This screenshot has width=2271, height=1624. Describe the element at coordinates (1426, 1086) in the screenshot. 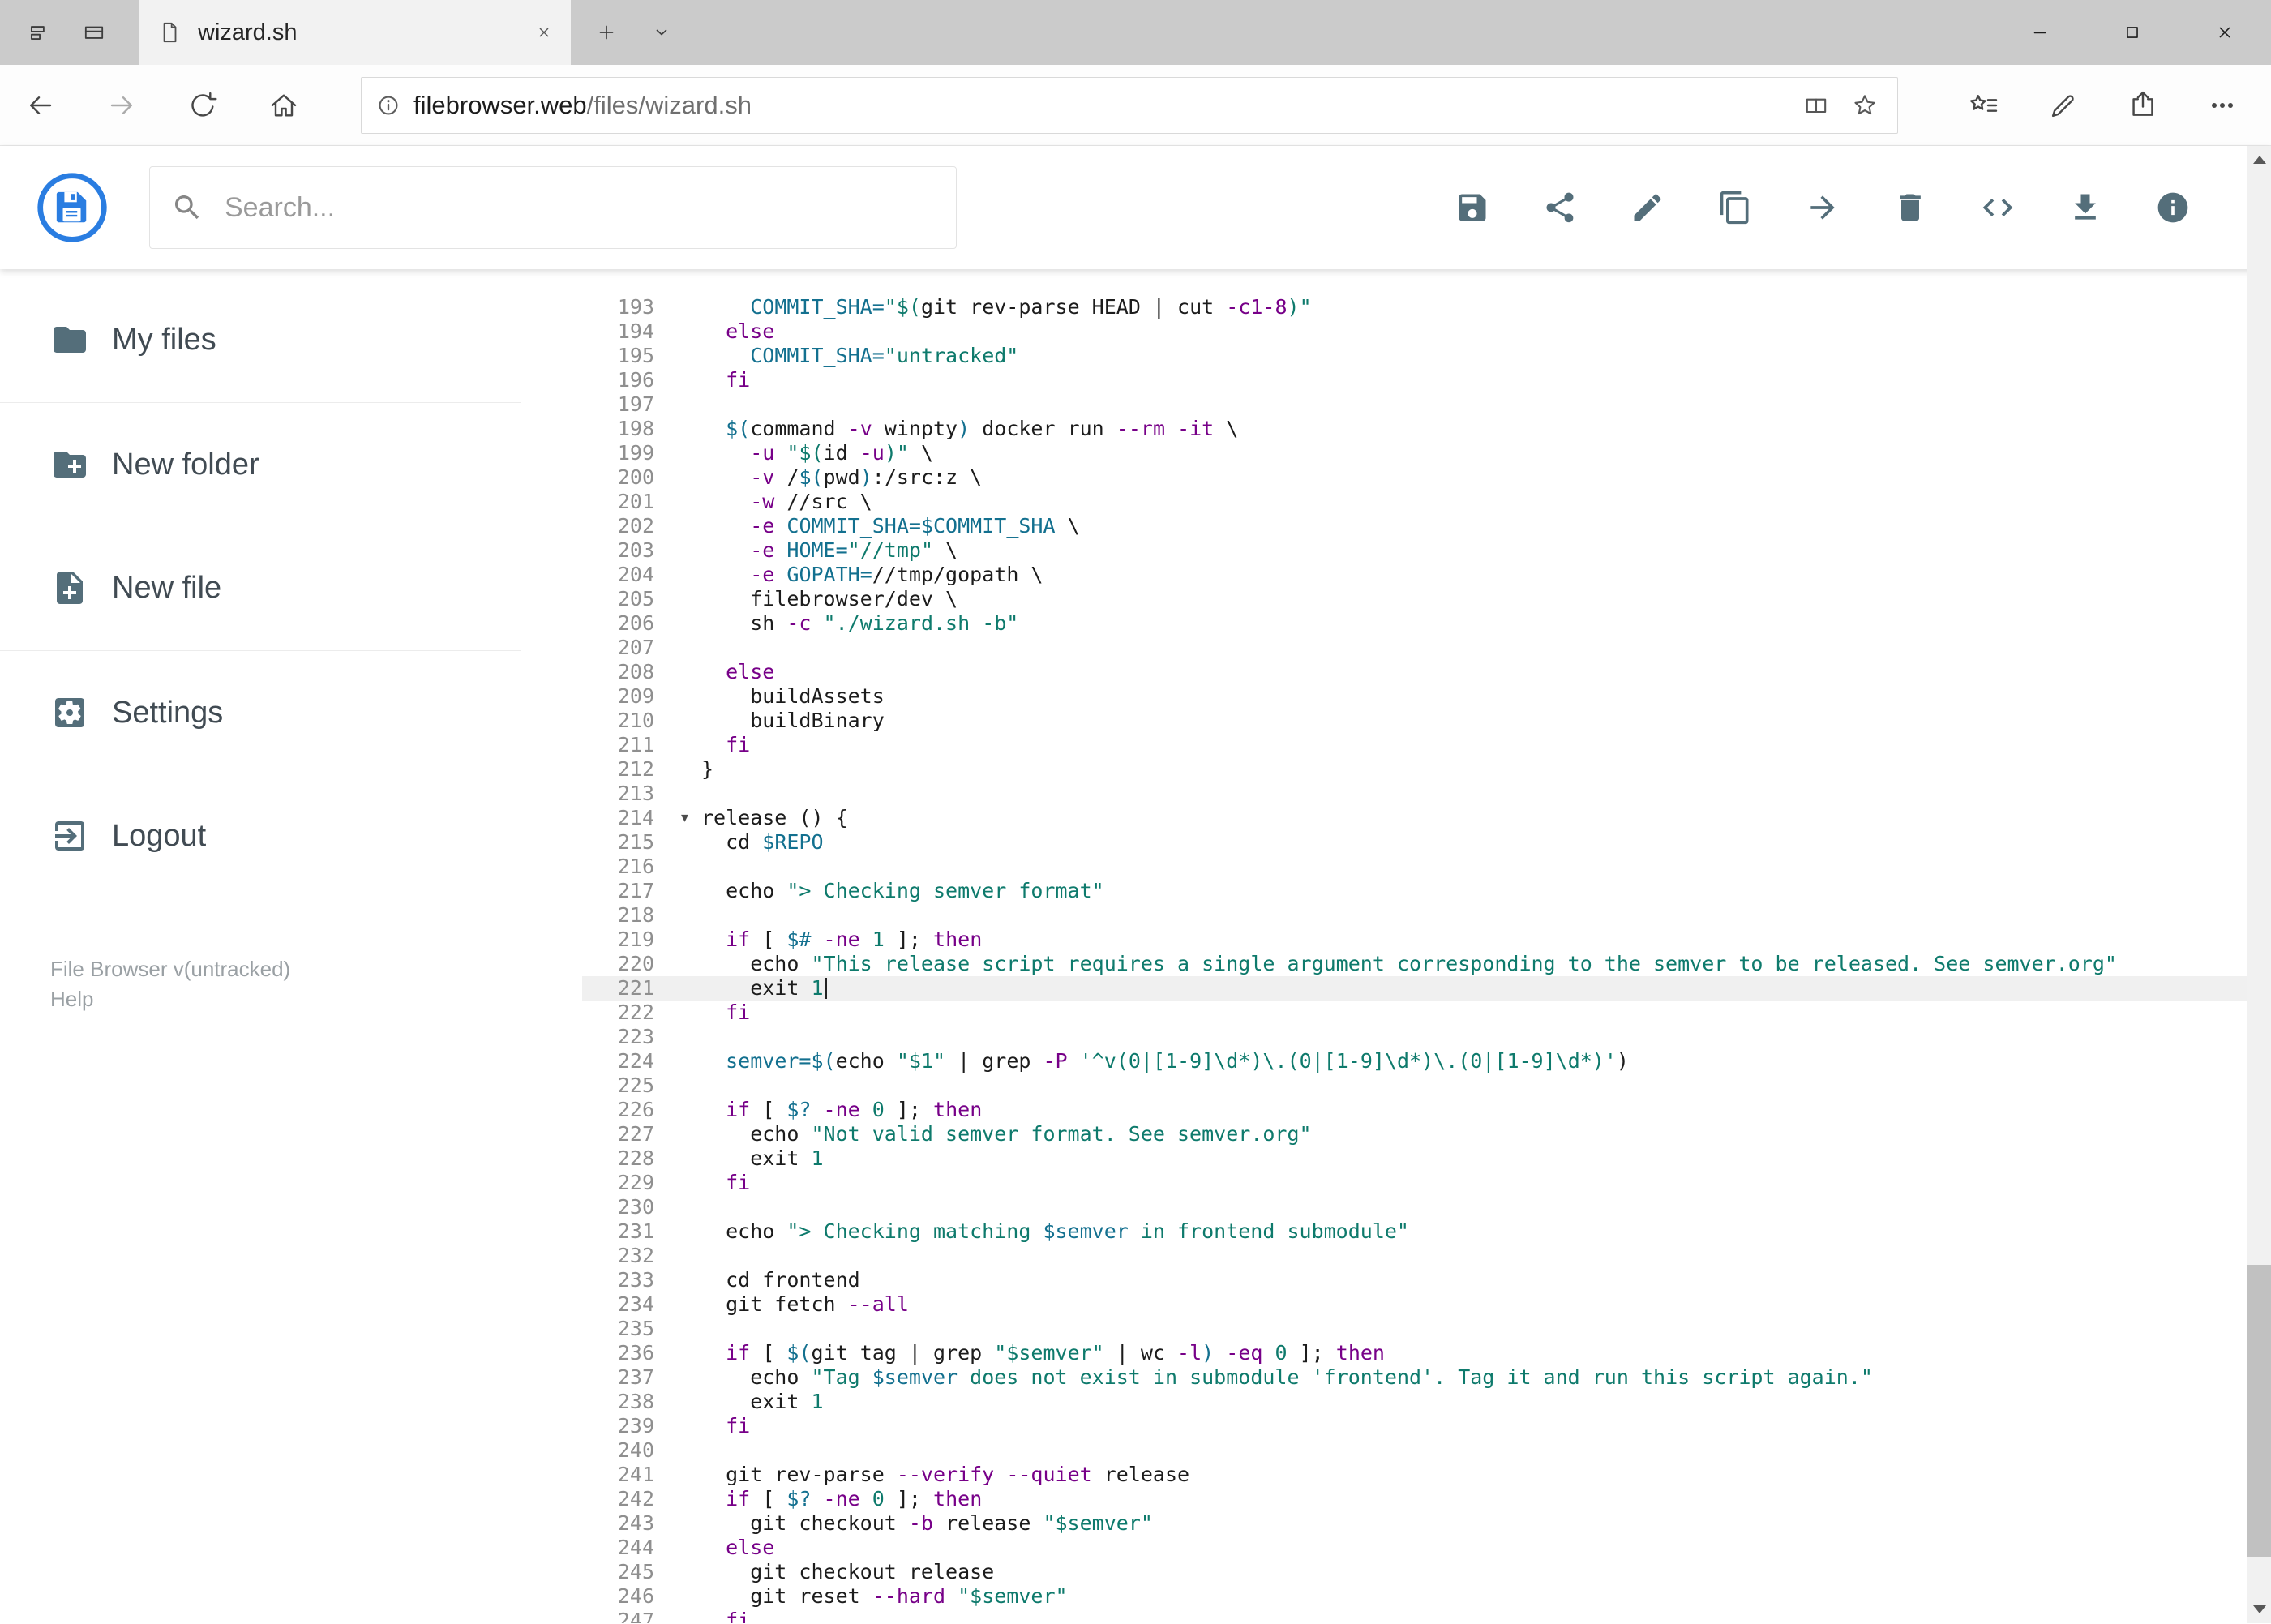

I see `code-line: 225` at that location.